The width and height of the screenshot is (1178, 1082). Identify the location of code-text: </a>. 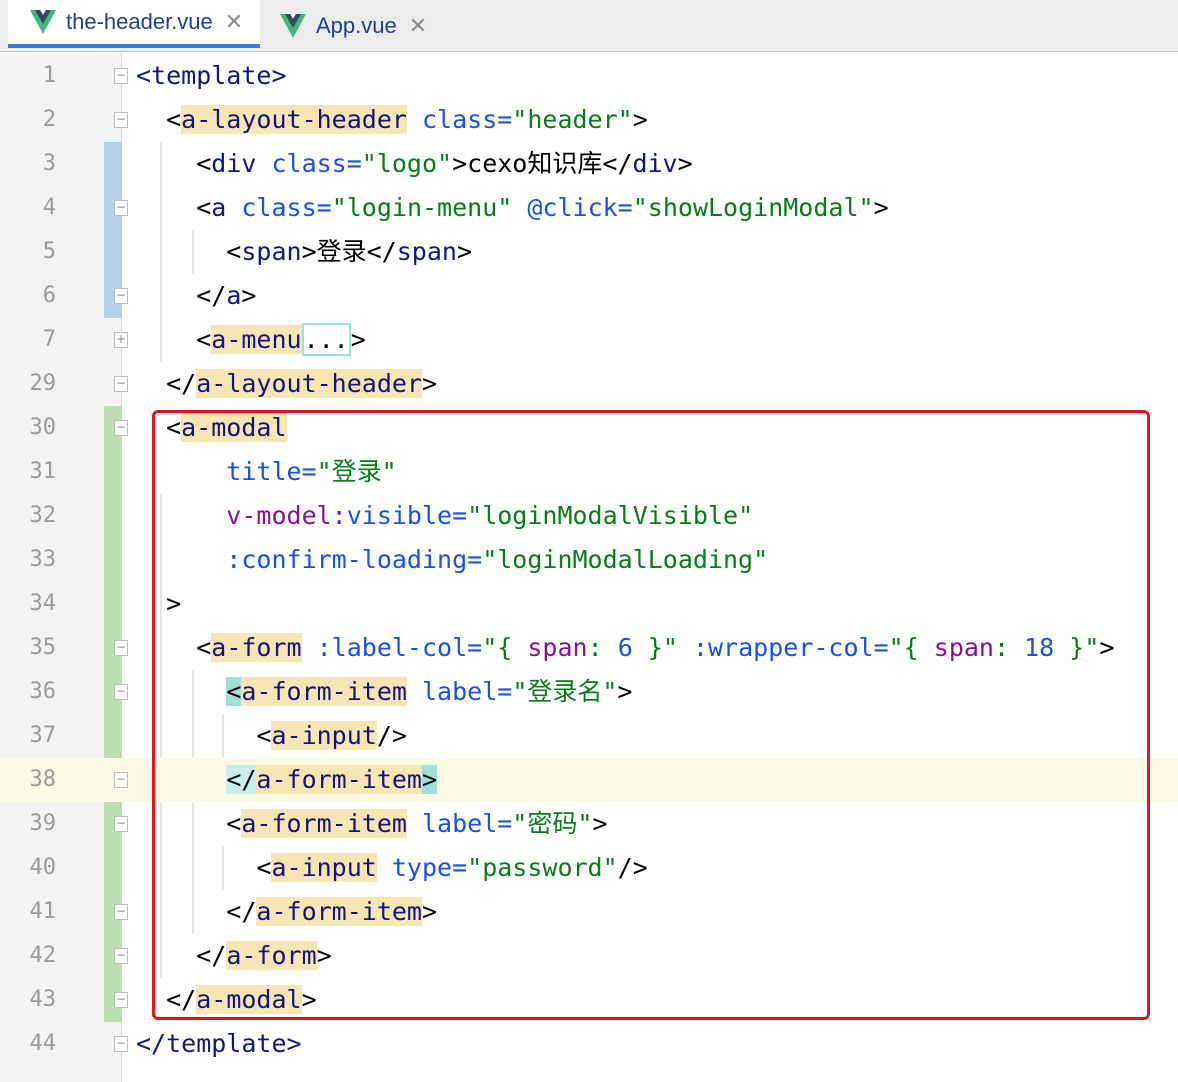
(196, 296).